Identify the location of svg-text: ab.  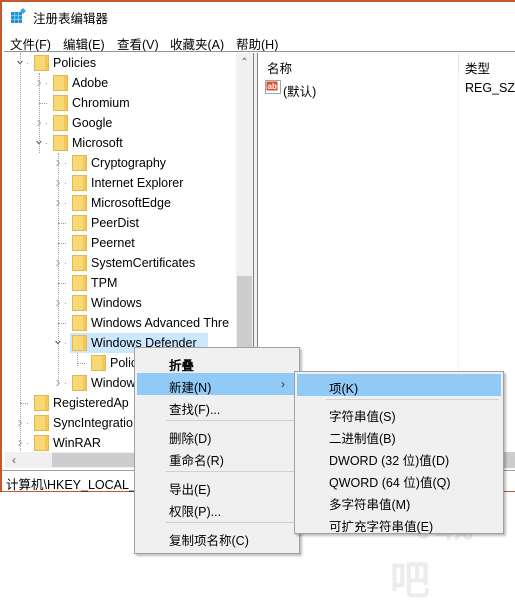
(272, 86).